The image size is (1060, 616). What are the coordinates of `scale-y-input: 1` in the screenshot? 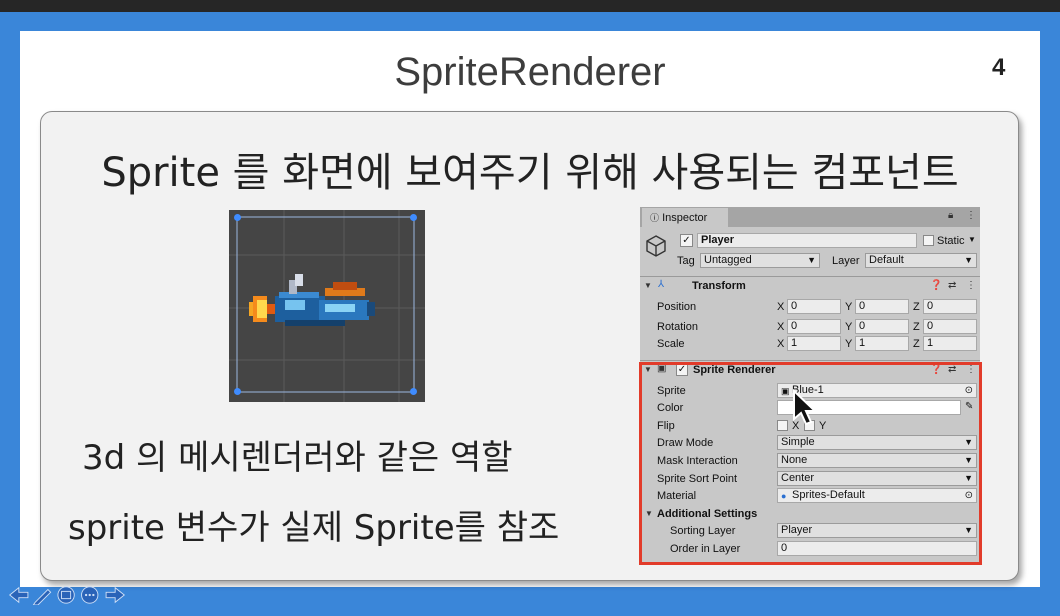 It's located at (882, 343).